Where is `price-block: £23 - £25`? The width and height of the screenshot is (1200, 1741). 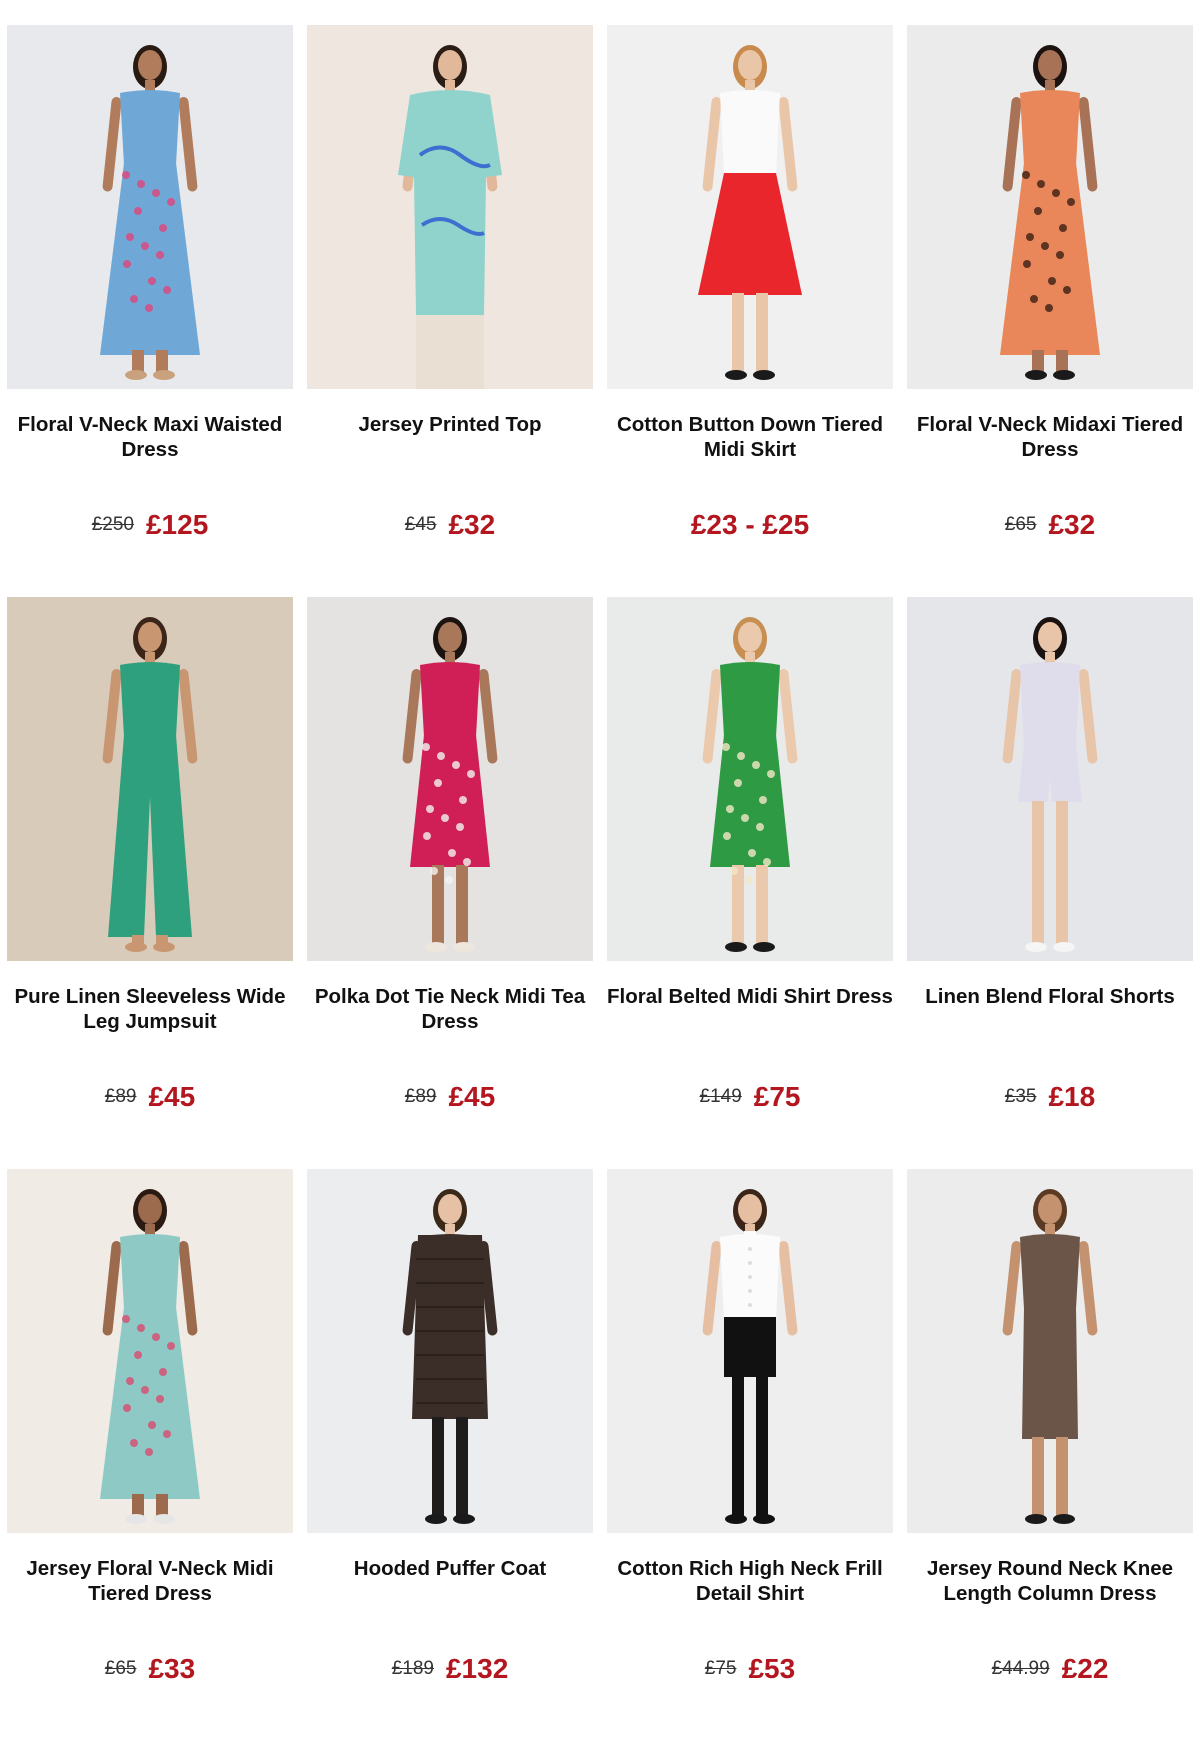
price-block: £23 - £25 is located at coordinates (750, 525).